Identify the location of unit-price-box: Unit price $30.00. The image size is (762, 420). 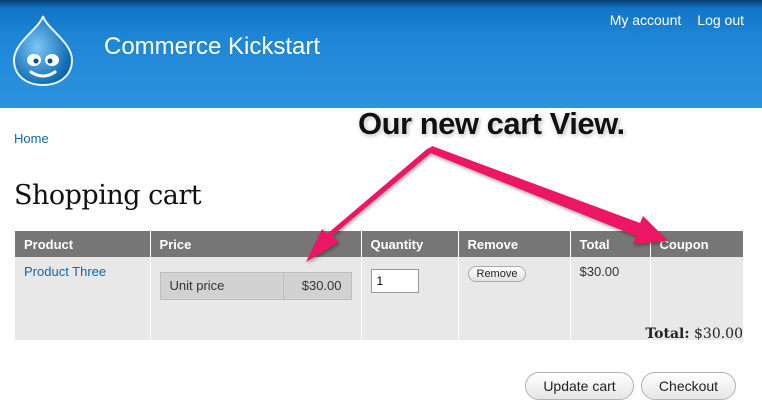
(255, 286).